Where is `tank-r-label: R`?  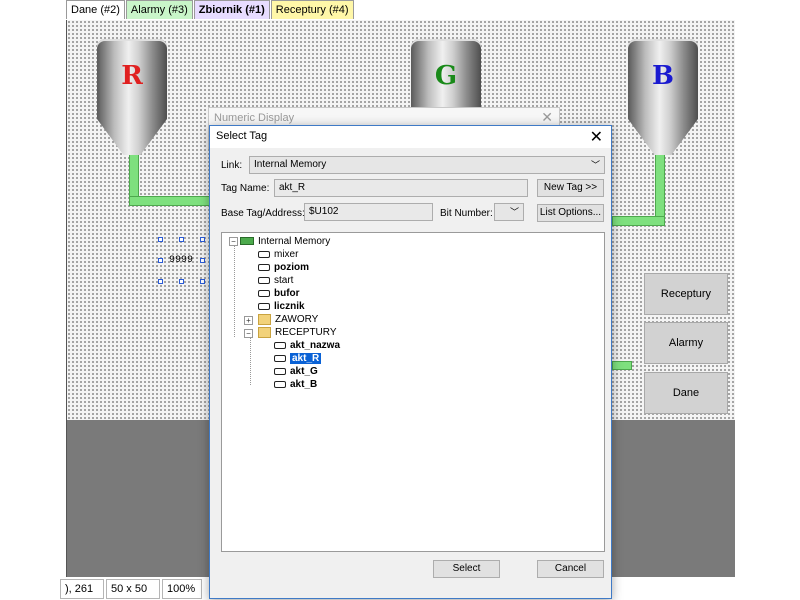
tank-r-label: R is located at coordinates (132, 76).